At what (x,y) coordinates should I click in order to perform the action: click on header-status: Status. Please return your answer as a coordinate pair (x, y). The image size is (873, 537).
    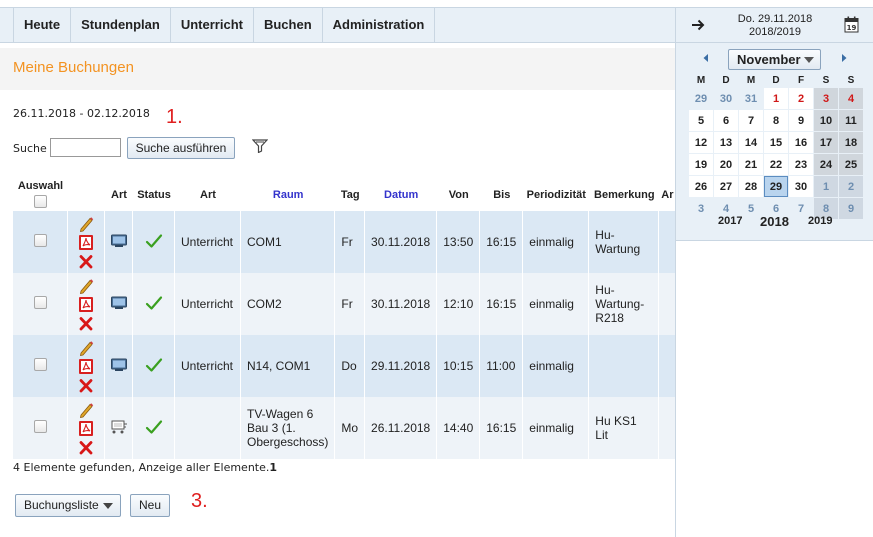
    Looking at the image, I should click on (154, 194).